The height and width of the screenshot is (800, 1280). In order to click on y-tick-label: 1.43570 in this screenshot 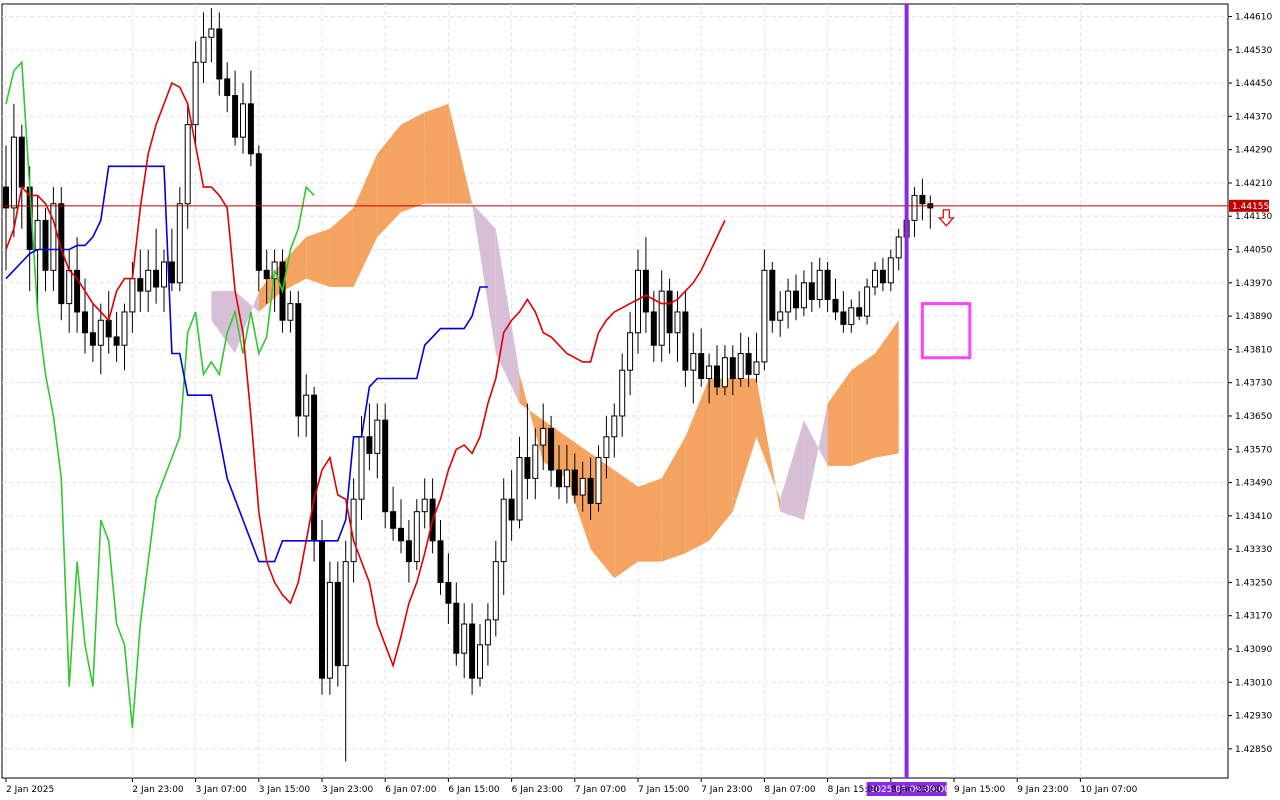, I will do `click(1253, 450)`.